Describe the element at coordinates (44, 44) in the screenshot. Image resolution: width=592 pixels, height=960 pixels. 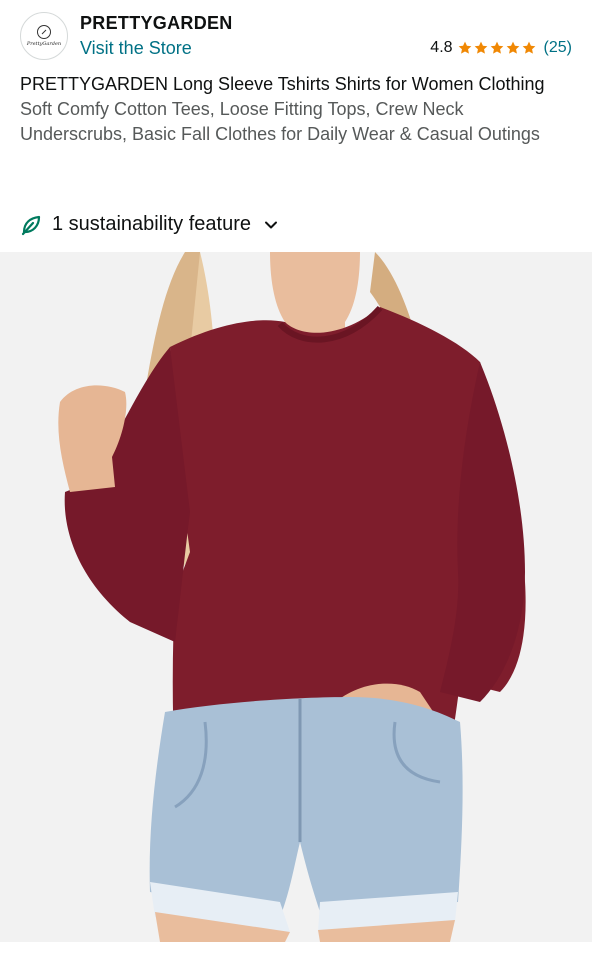
I see `logo-text: PrettyGarden` at that location.